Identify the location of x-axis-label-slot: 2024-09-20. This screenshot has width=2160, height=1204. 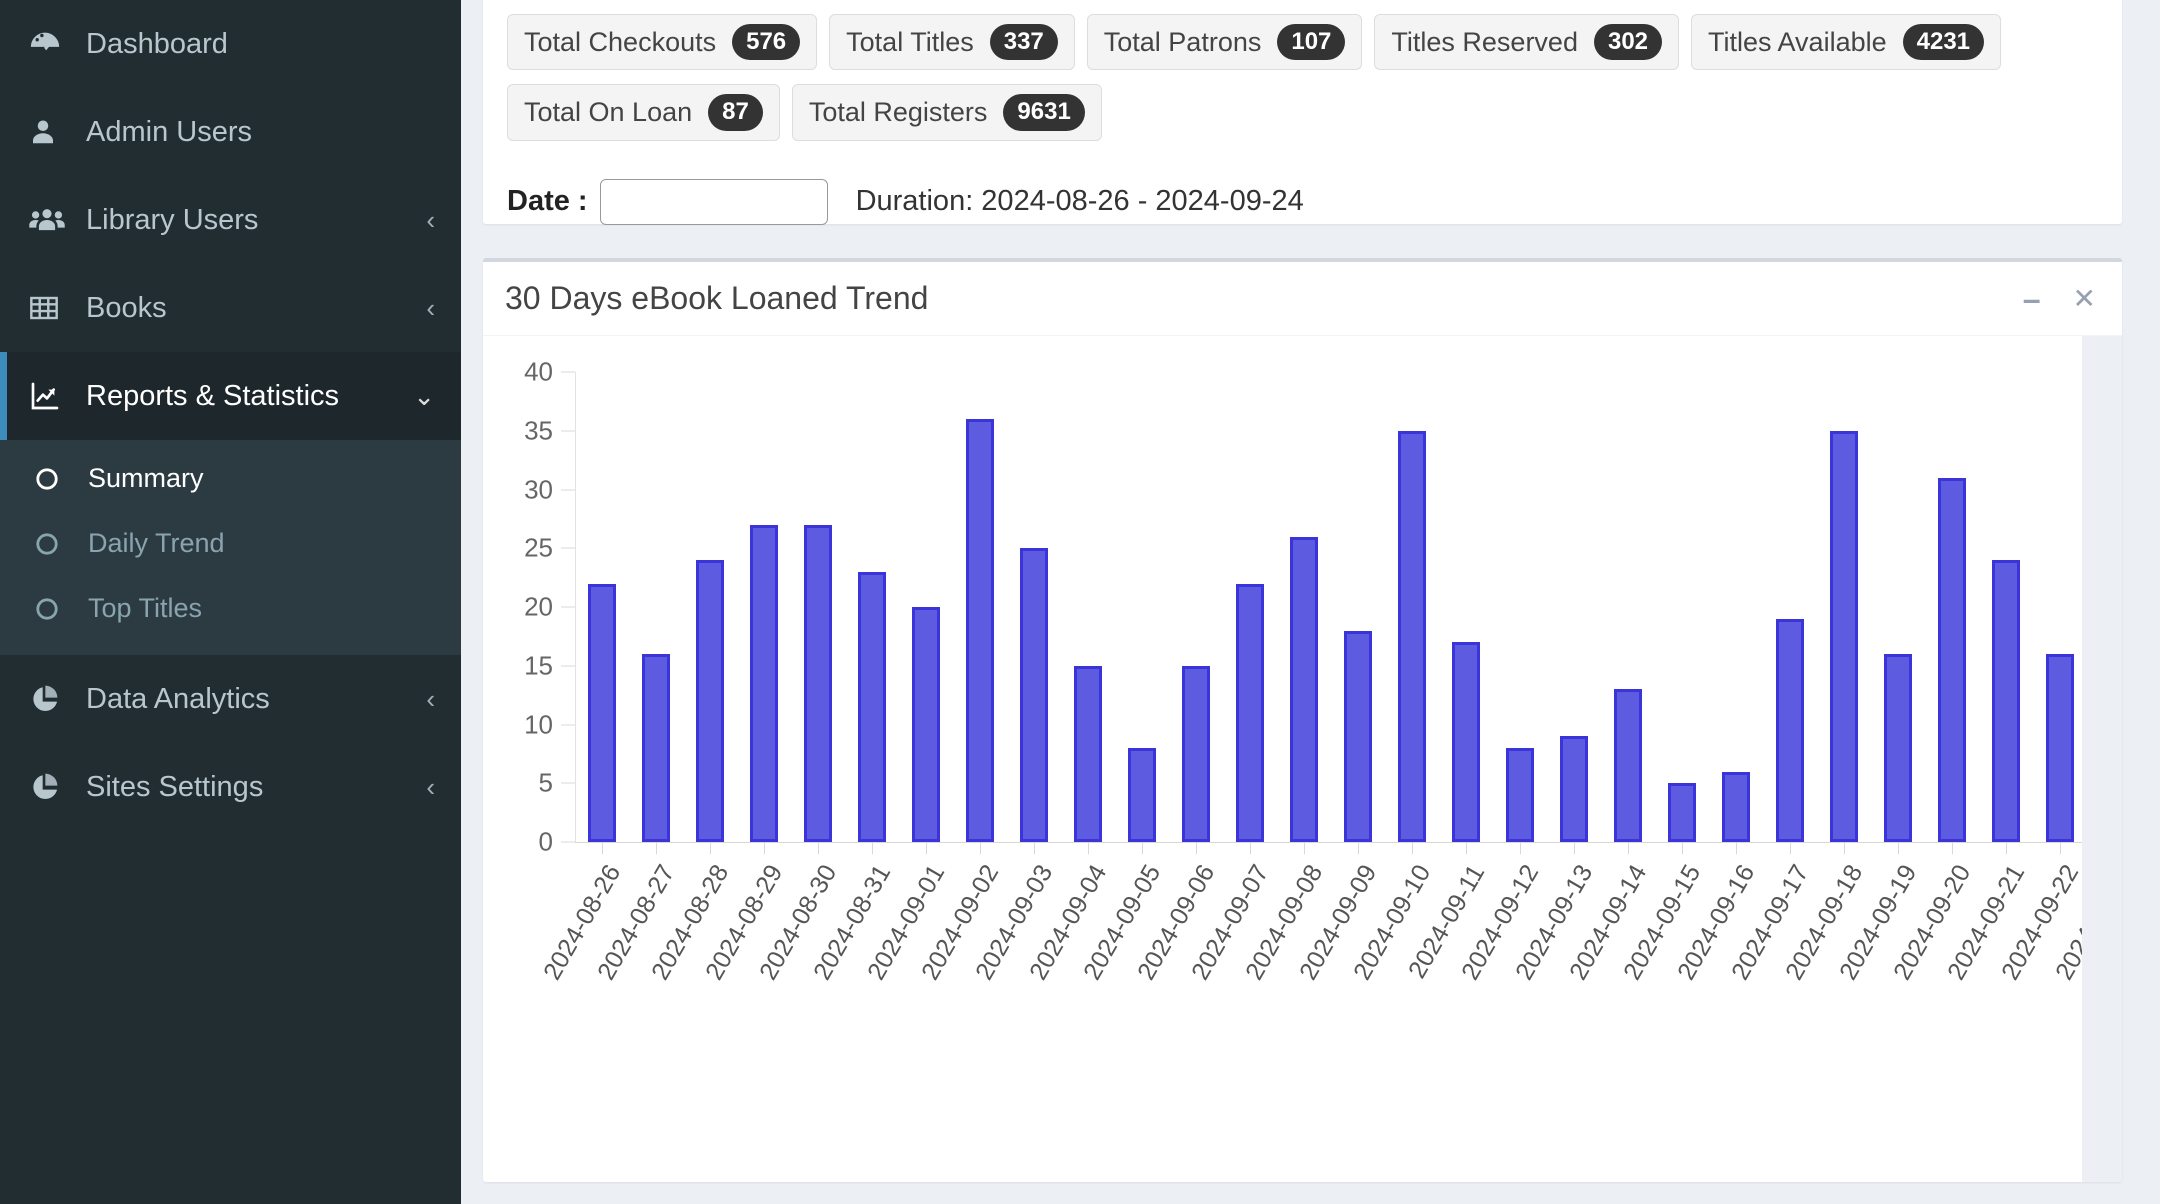
(1933, 1020).